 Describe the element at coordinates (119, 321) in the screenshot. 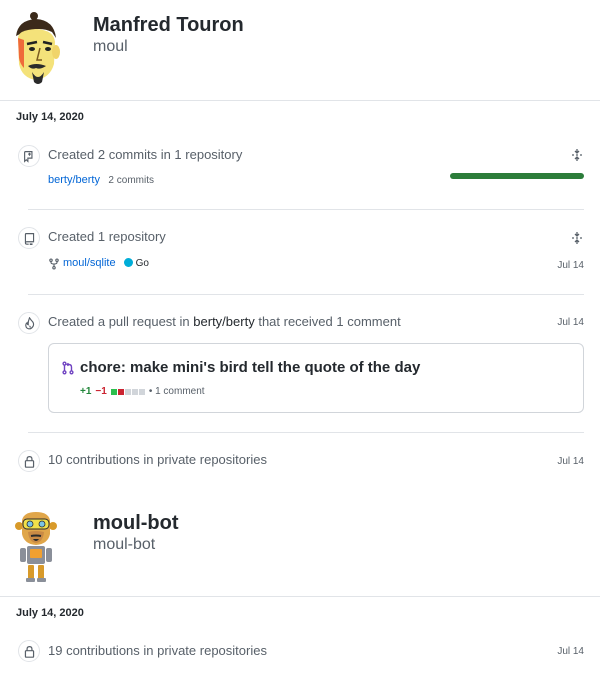

I see `event-title-prefix: Created a pull request in` at that location.